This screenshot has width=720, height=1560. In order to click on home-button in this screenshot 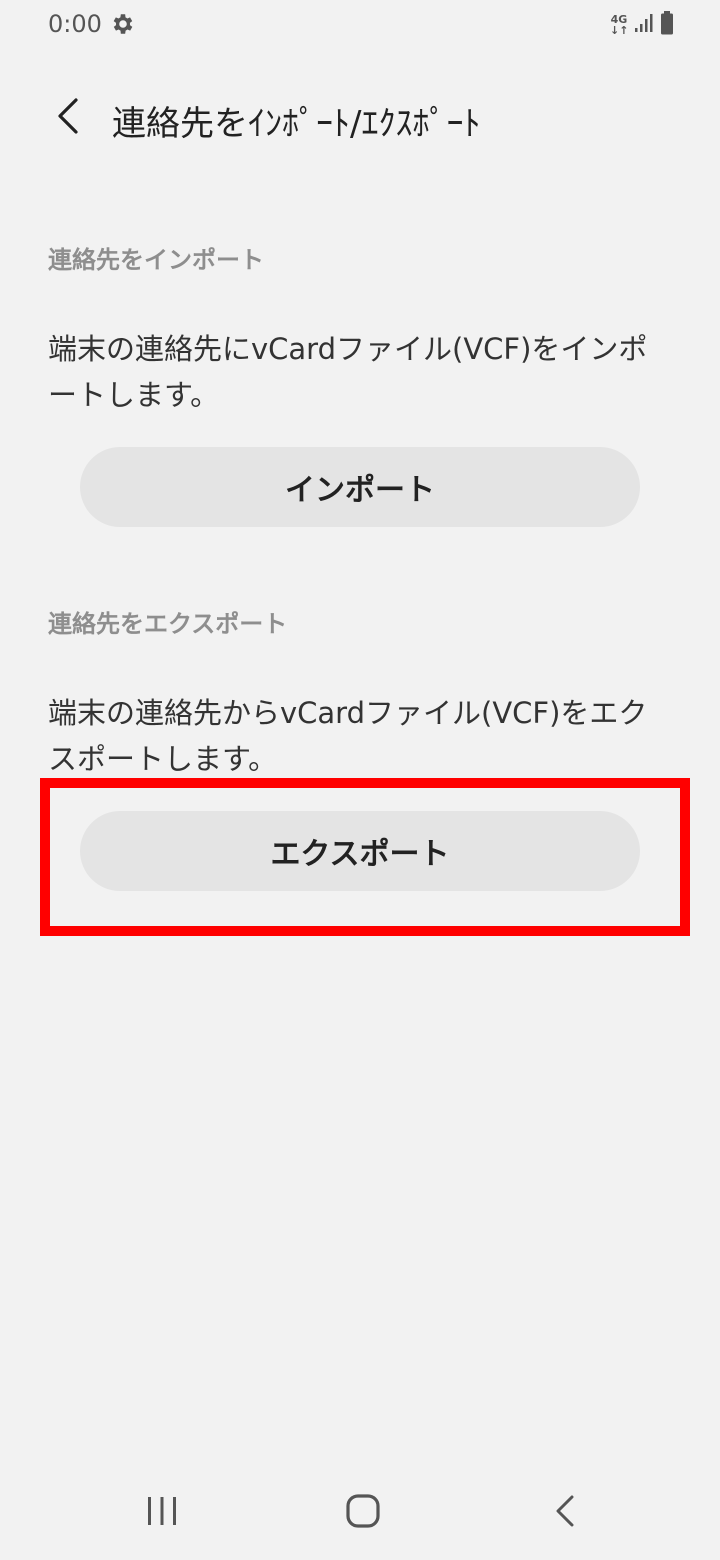, I will do `click(363, 1513)`.